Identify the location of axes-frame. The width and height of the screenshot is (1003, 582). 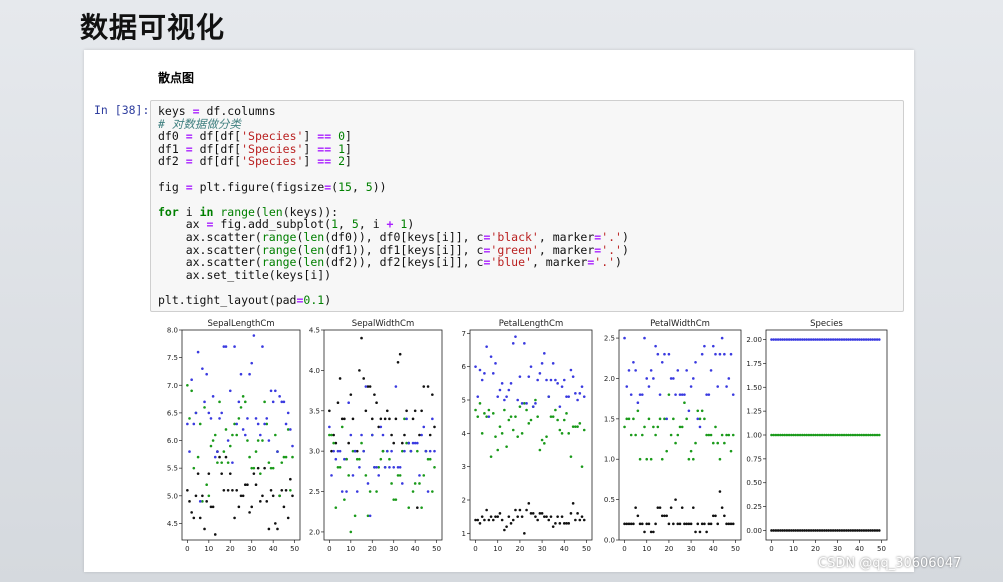
(241, 435).